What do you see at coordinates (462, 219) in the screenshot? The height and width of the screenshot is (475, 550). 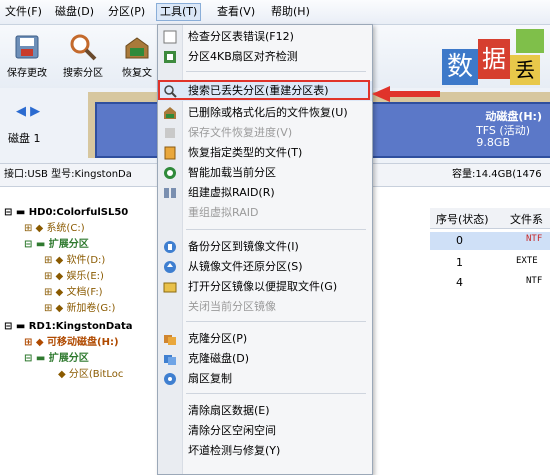 I see `column-header-index: 序号(状态)` at bounding box center [462, 219].